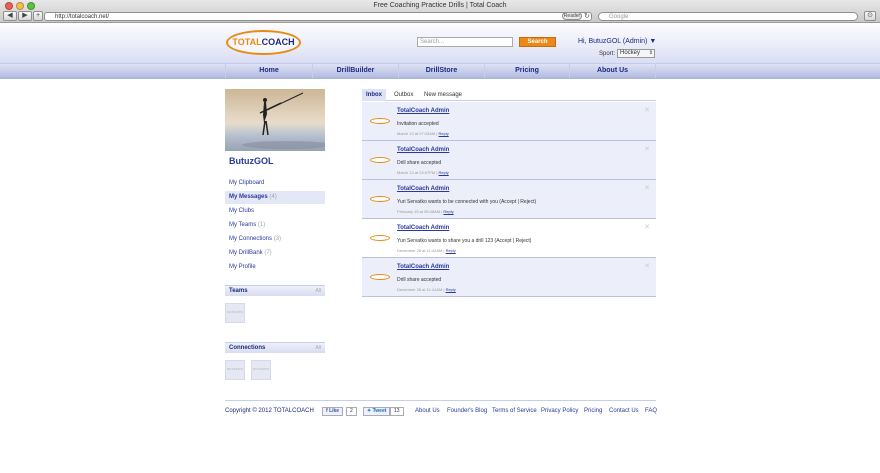 This screenshot has height=473, width=880. Describe the element at coordinates (277, 239) in the screenshot. I see `sidebar-item-count: (3)` at that location.